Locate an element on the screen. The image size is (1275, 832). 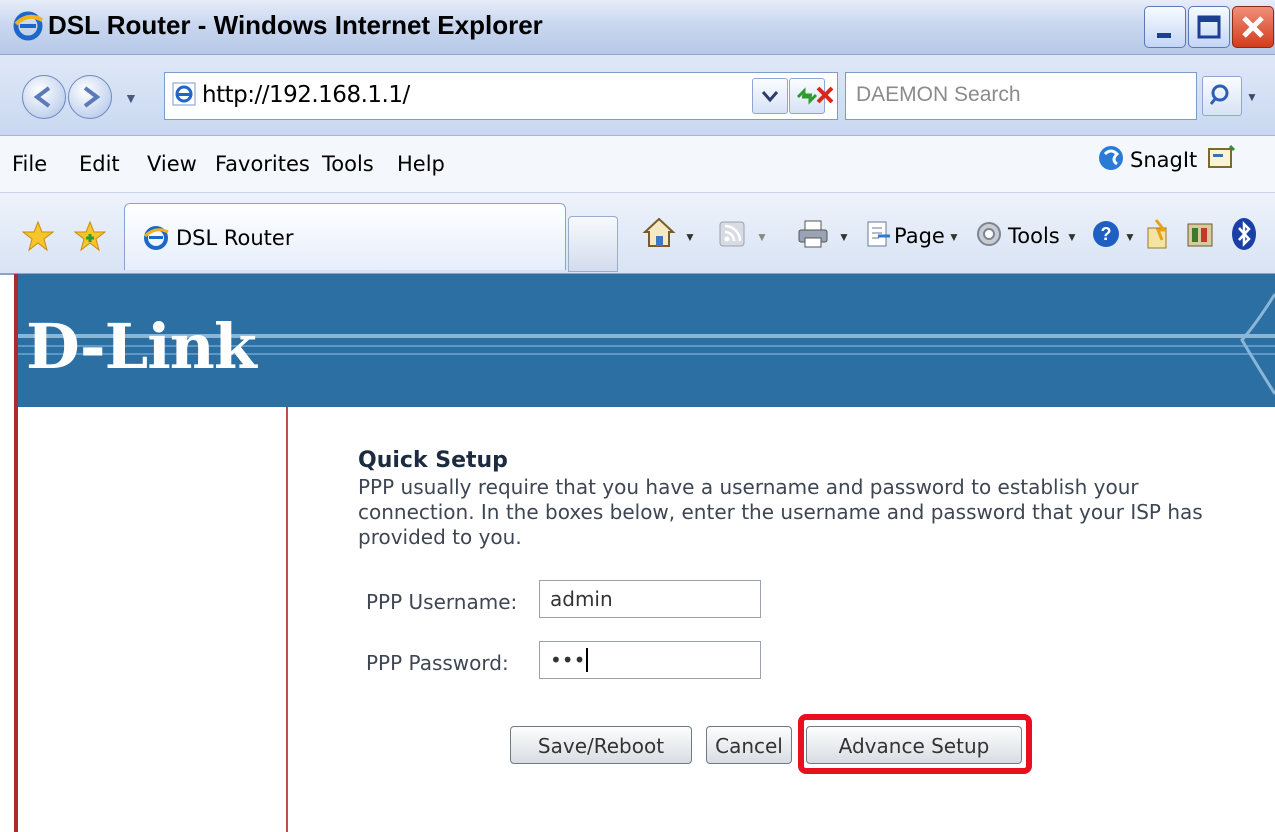
addon-icon is located at coordinates (1200, 236).